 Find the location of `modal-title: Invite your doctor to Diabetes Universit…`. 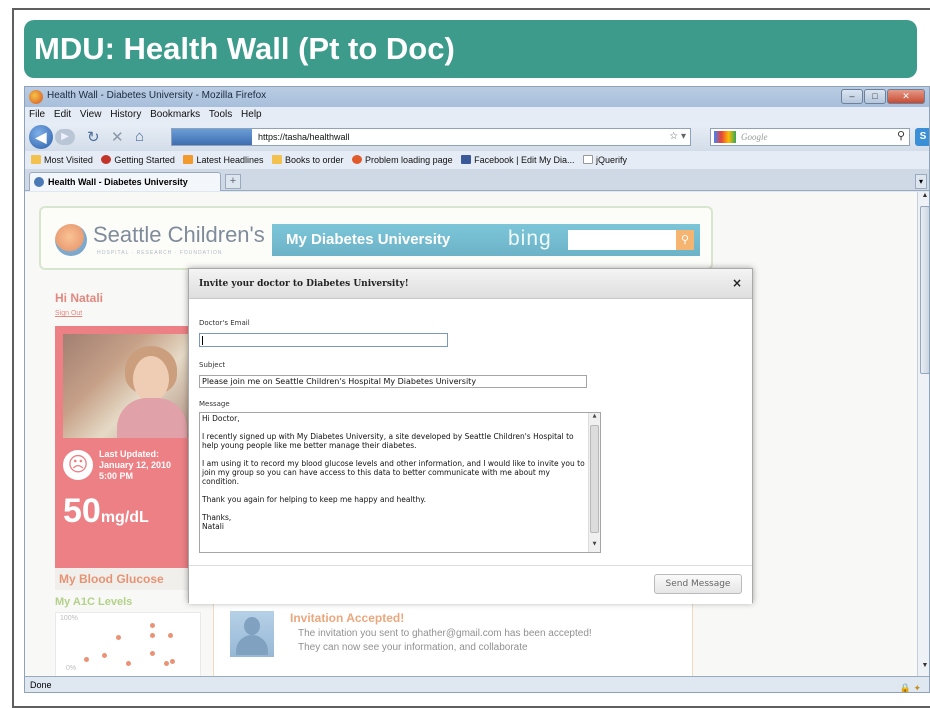

modal-title: Invite your doctor to Diabetes Universit… is located at coordinates (304, 284).